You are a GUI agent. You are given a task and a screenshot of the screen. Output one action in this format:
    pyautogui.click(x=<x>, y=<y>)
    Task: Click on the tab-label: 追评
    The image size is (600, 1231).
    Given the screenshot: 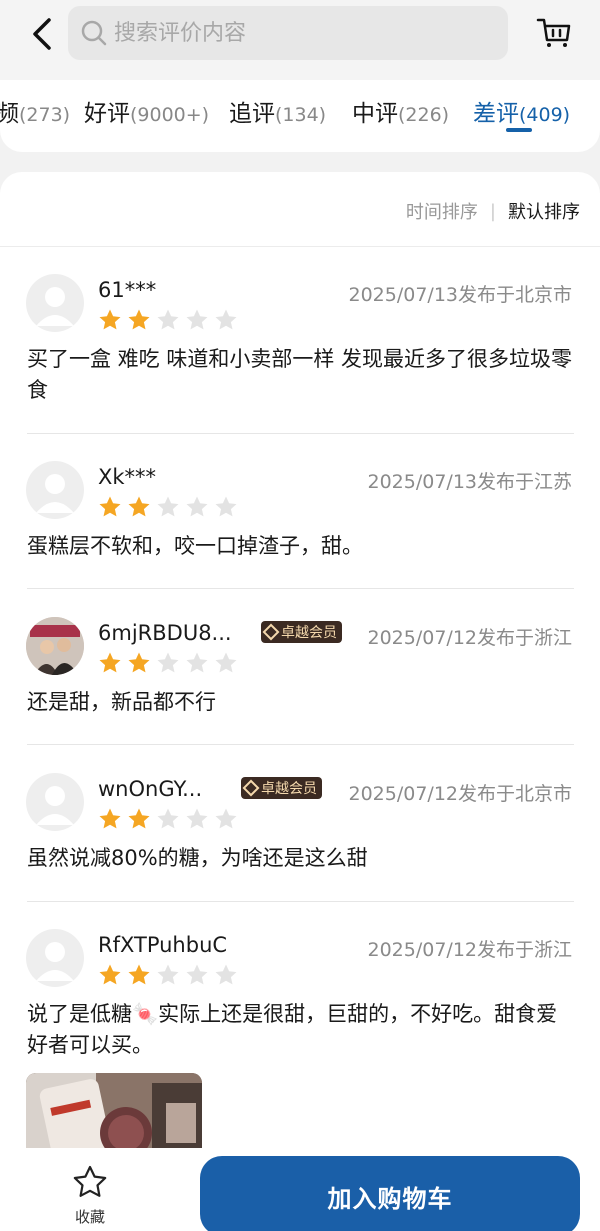 What is the action you would take?
    pyautogui.click(x=252, y=114)
    